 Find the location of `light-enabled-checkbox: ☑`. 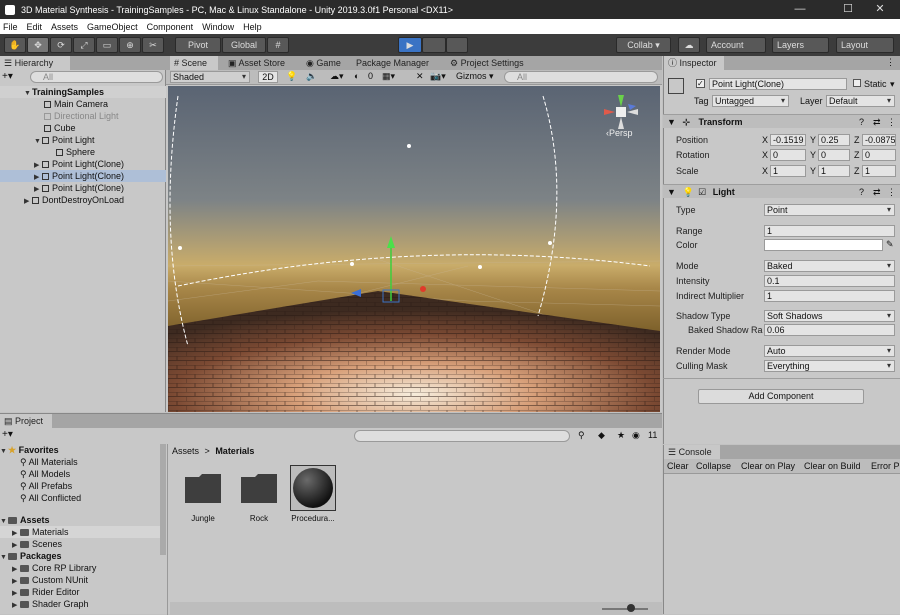

light-enabled-checkbox: ☑ is located at coordinates (701, 192).